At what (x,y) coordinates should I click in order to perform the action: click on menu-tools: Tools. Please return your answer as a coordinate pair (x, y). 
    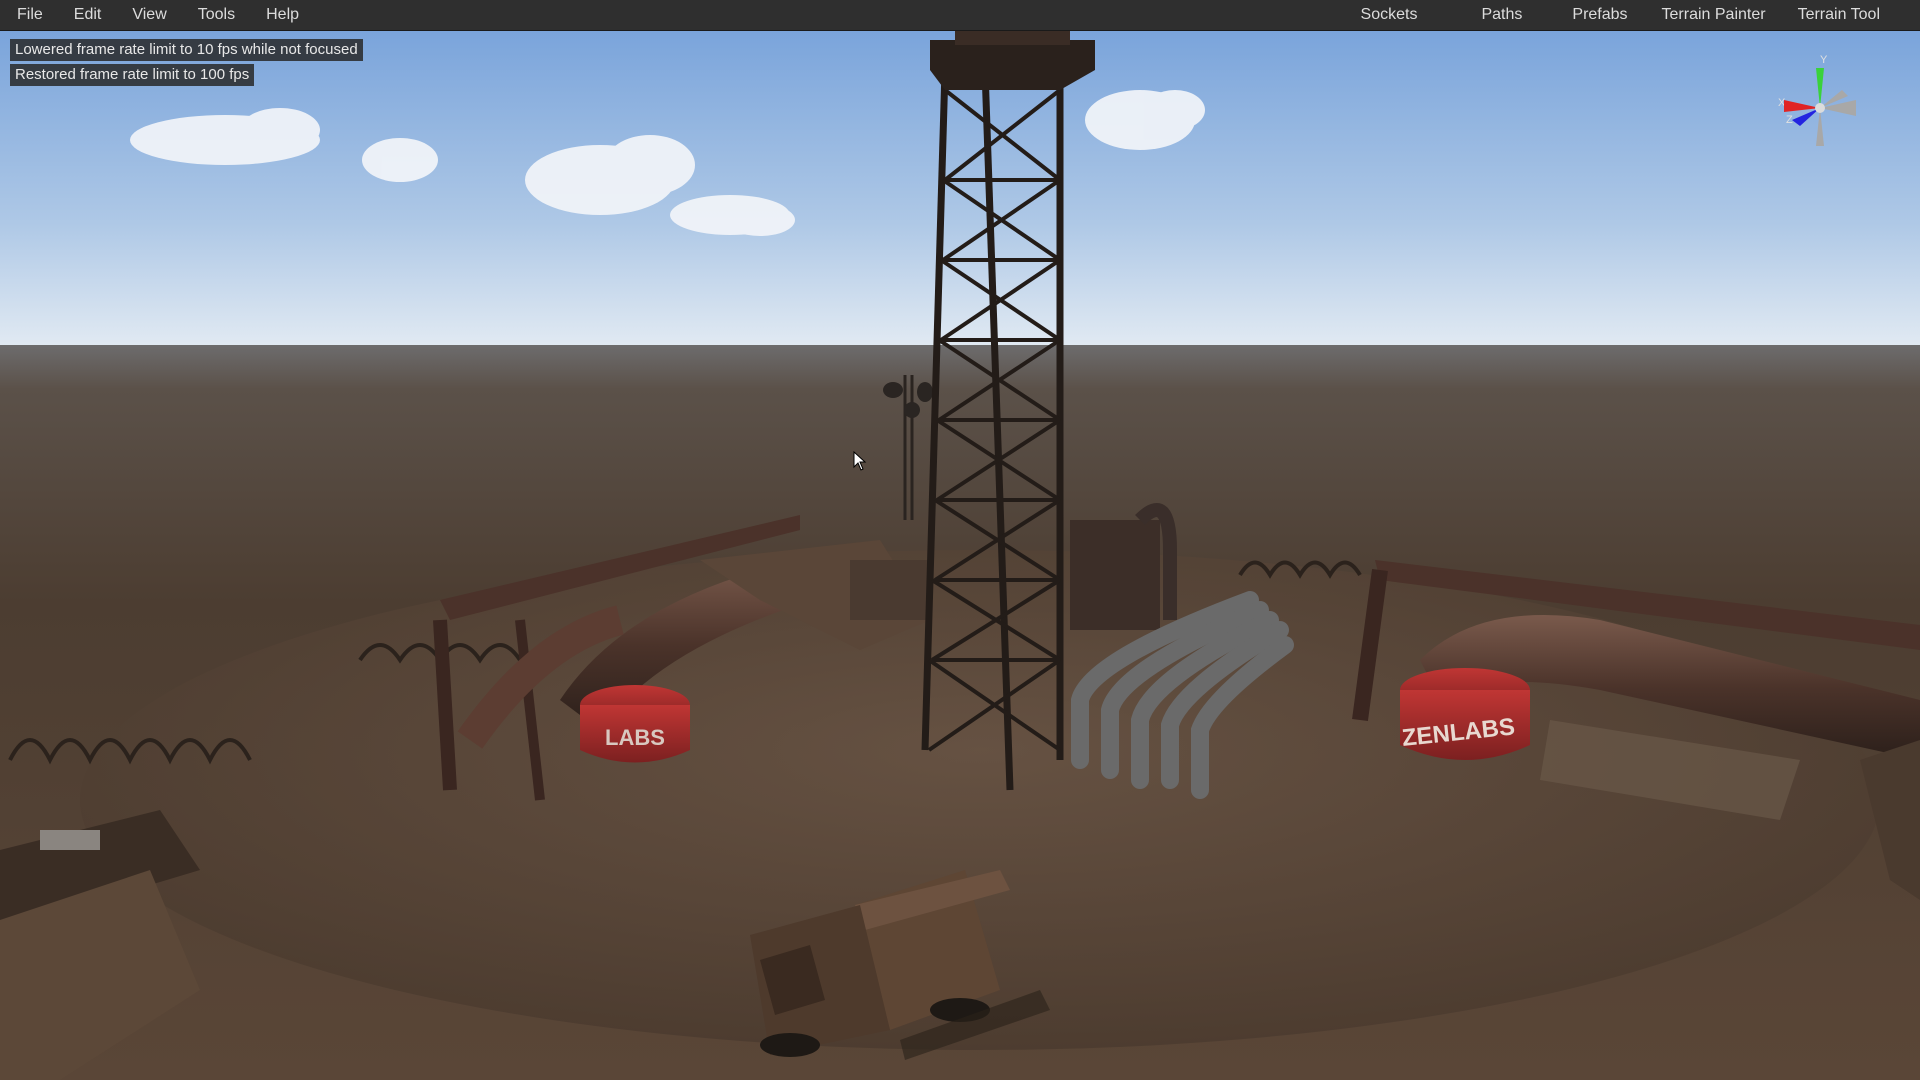
    Looking at the image, I should click on (215, 15).